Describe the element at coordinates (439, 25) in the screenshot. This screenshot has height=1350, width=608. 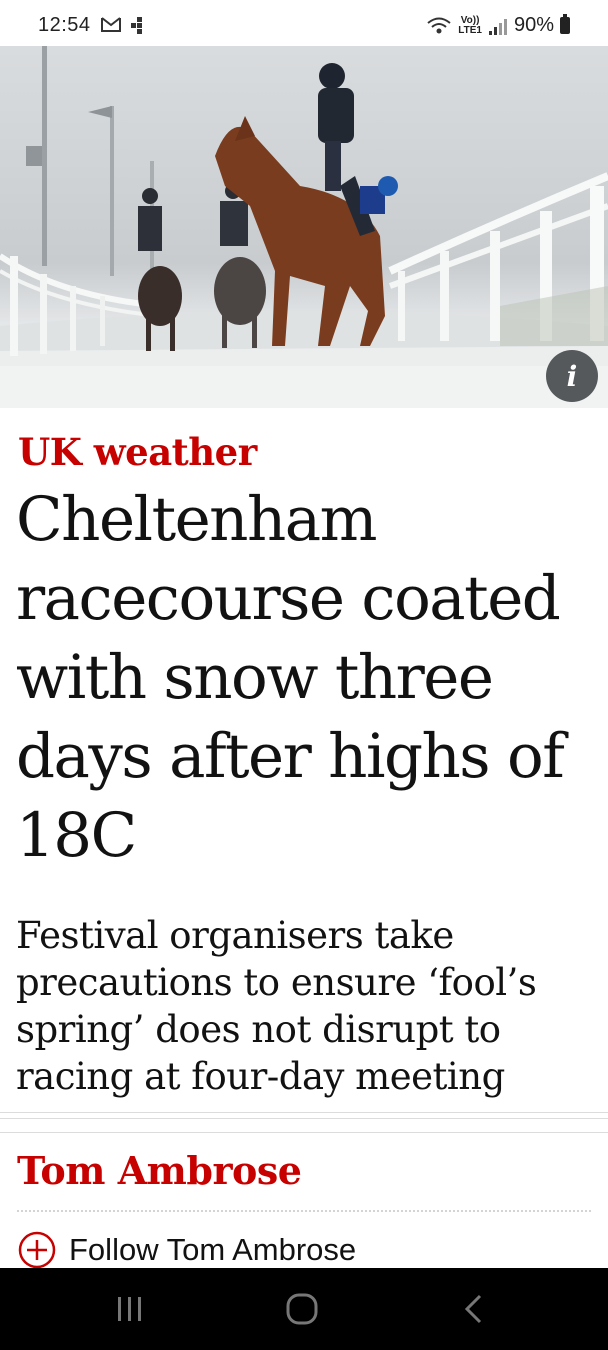
I see `wifi-icon` at that location.